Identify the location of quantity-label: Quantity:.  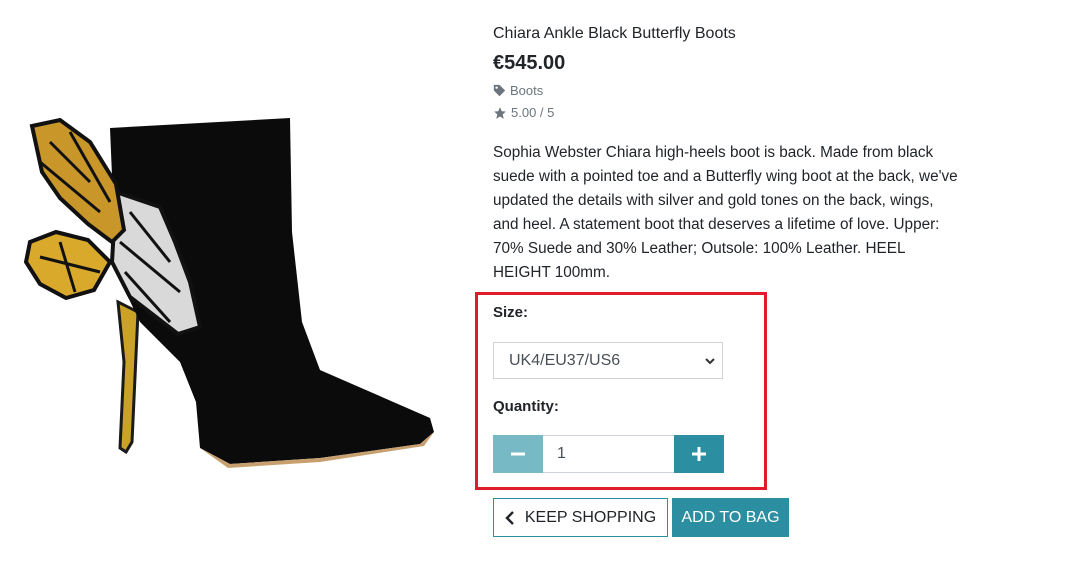
(526, 406).